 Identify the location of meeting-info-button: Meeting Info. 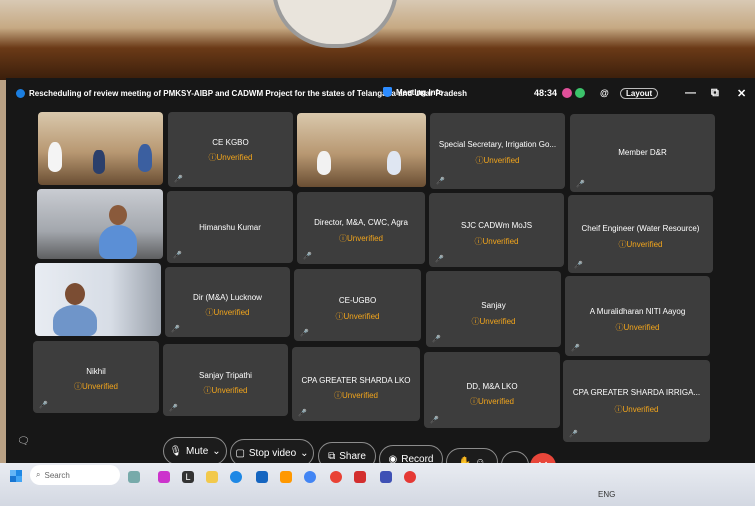
(413, 92).